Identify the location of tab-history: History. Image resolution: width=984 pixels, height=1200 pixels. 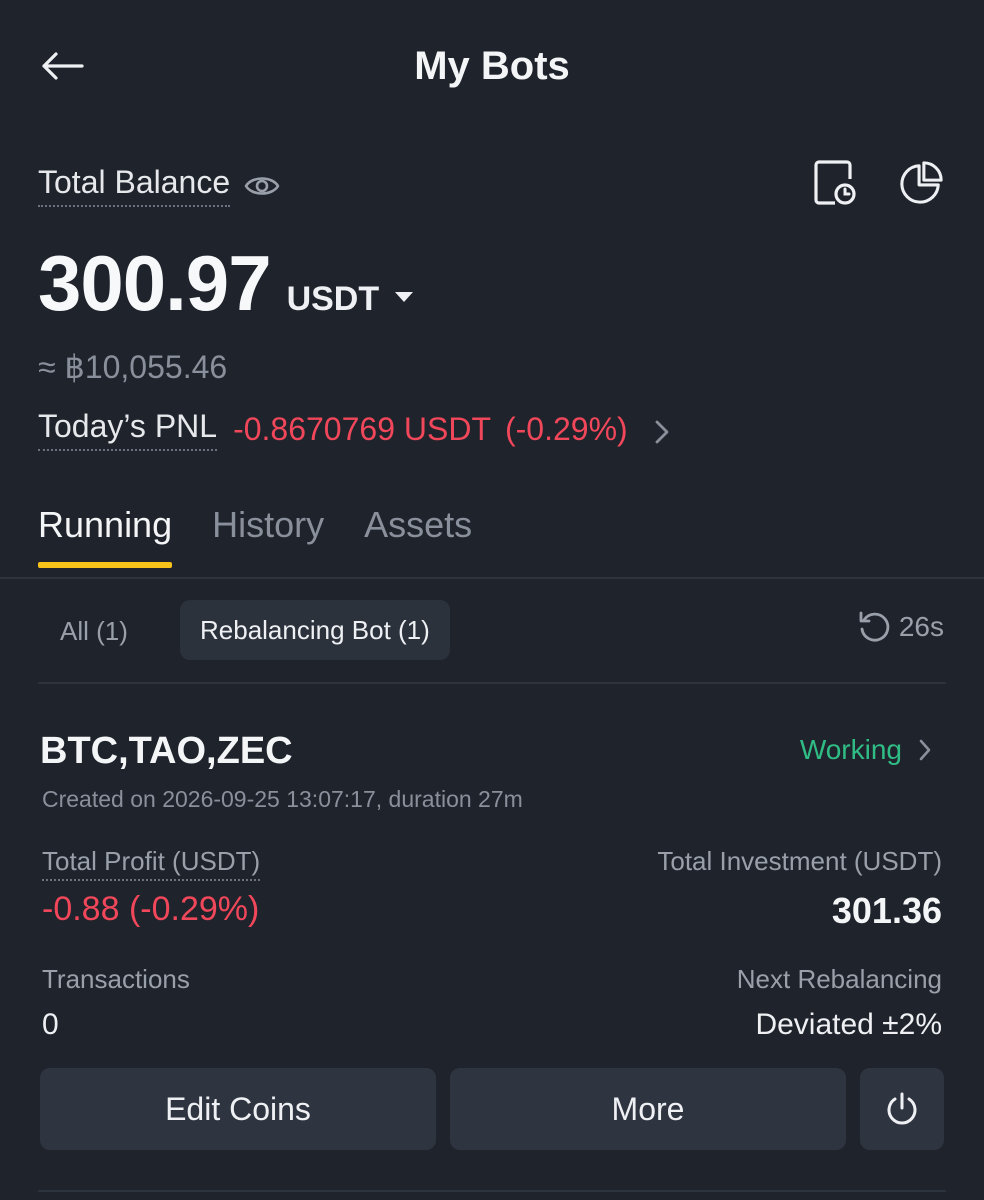
(268, 536).